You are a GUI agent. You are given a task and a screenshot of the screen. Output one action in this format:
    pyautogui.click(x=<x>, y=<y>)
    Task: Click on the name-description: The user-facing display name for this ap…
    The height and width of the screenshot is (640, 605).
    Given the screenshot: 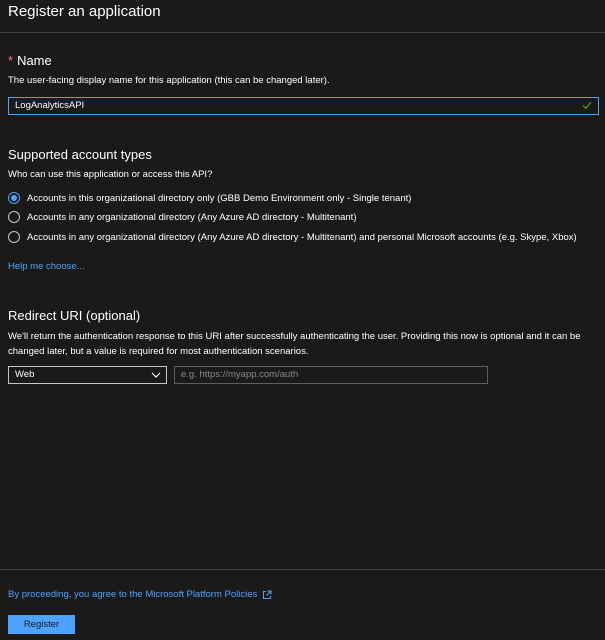 What is the action you would take?
    pyautogui.click(x=169, y=80)
    